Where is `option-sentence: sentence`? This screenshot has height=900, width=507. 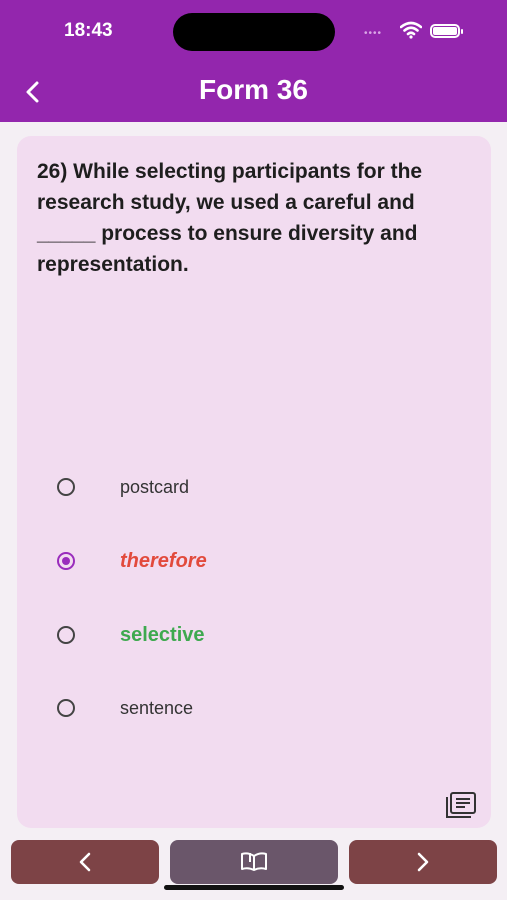 option-sentence: sentence is located at coordinates (254, 708).